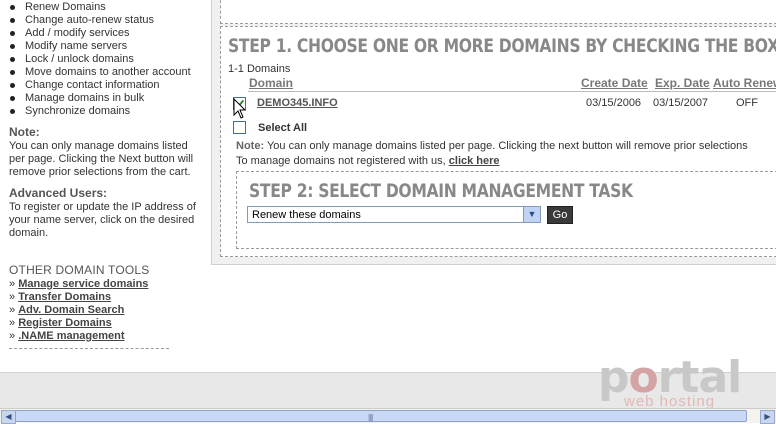  What do you see at coordinates (64, 297) in the screenshot?
I see `transfer-domains-link: Transfer Domains` at bounding box center [64, 297].